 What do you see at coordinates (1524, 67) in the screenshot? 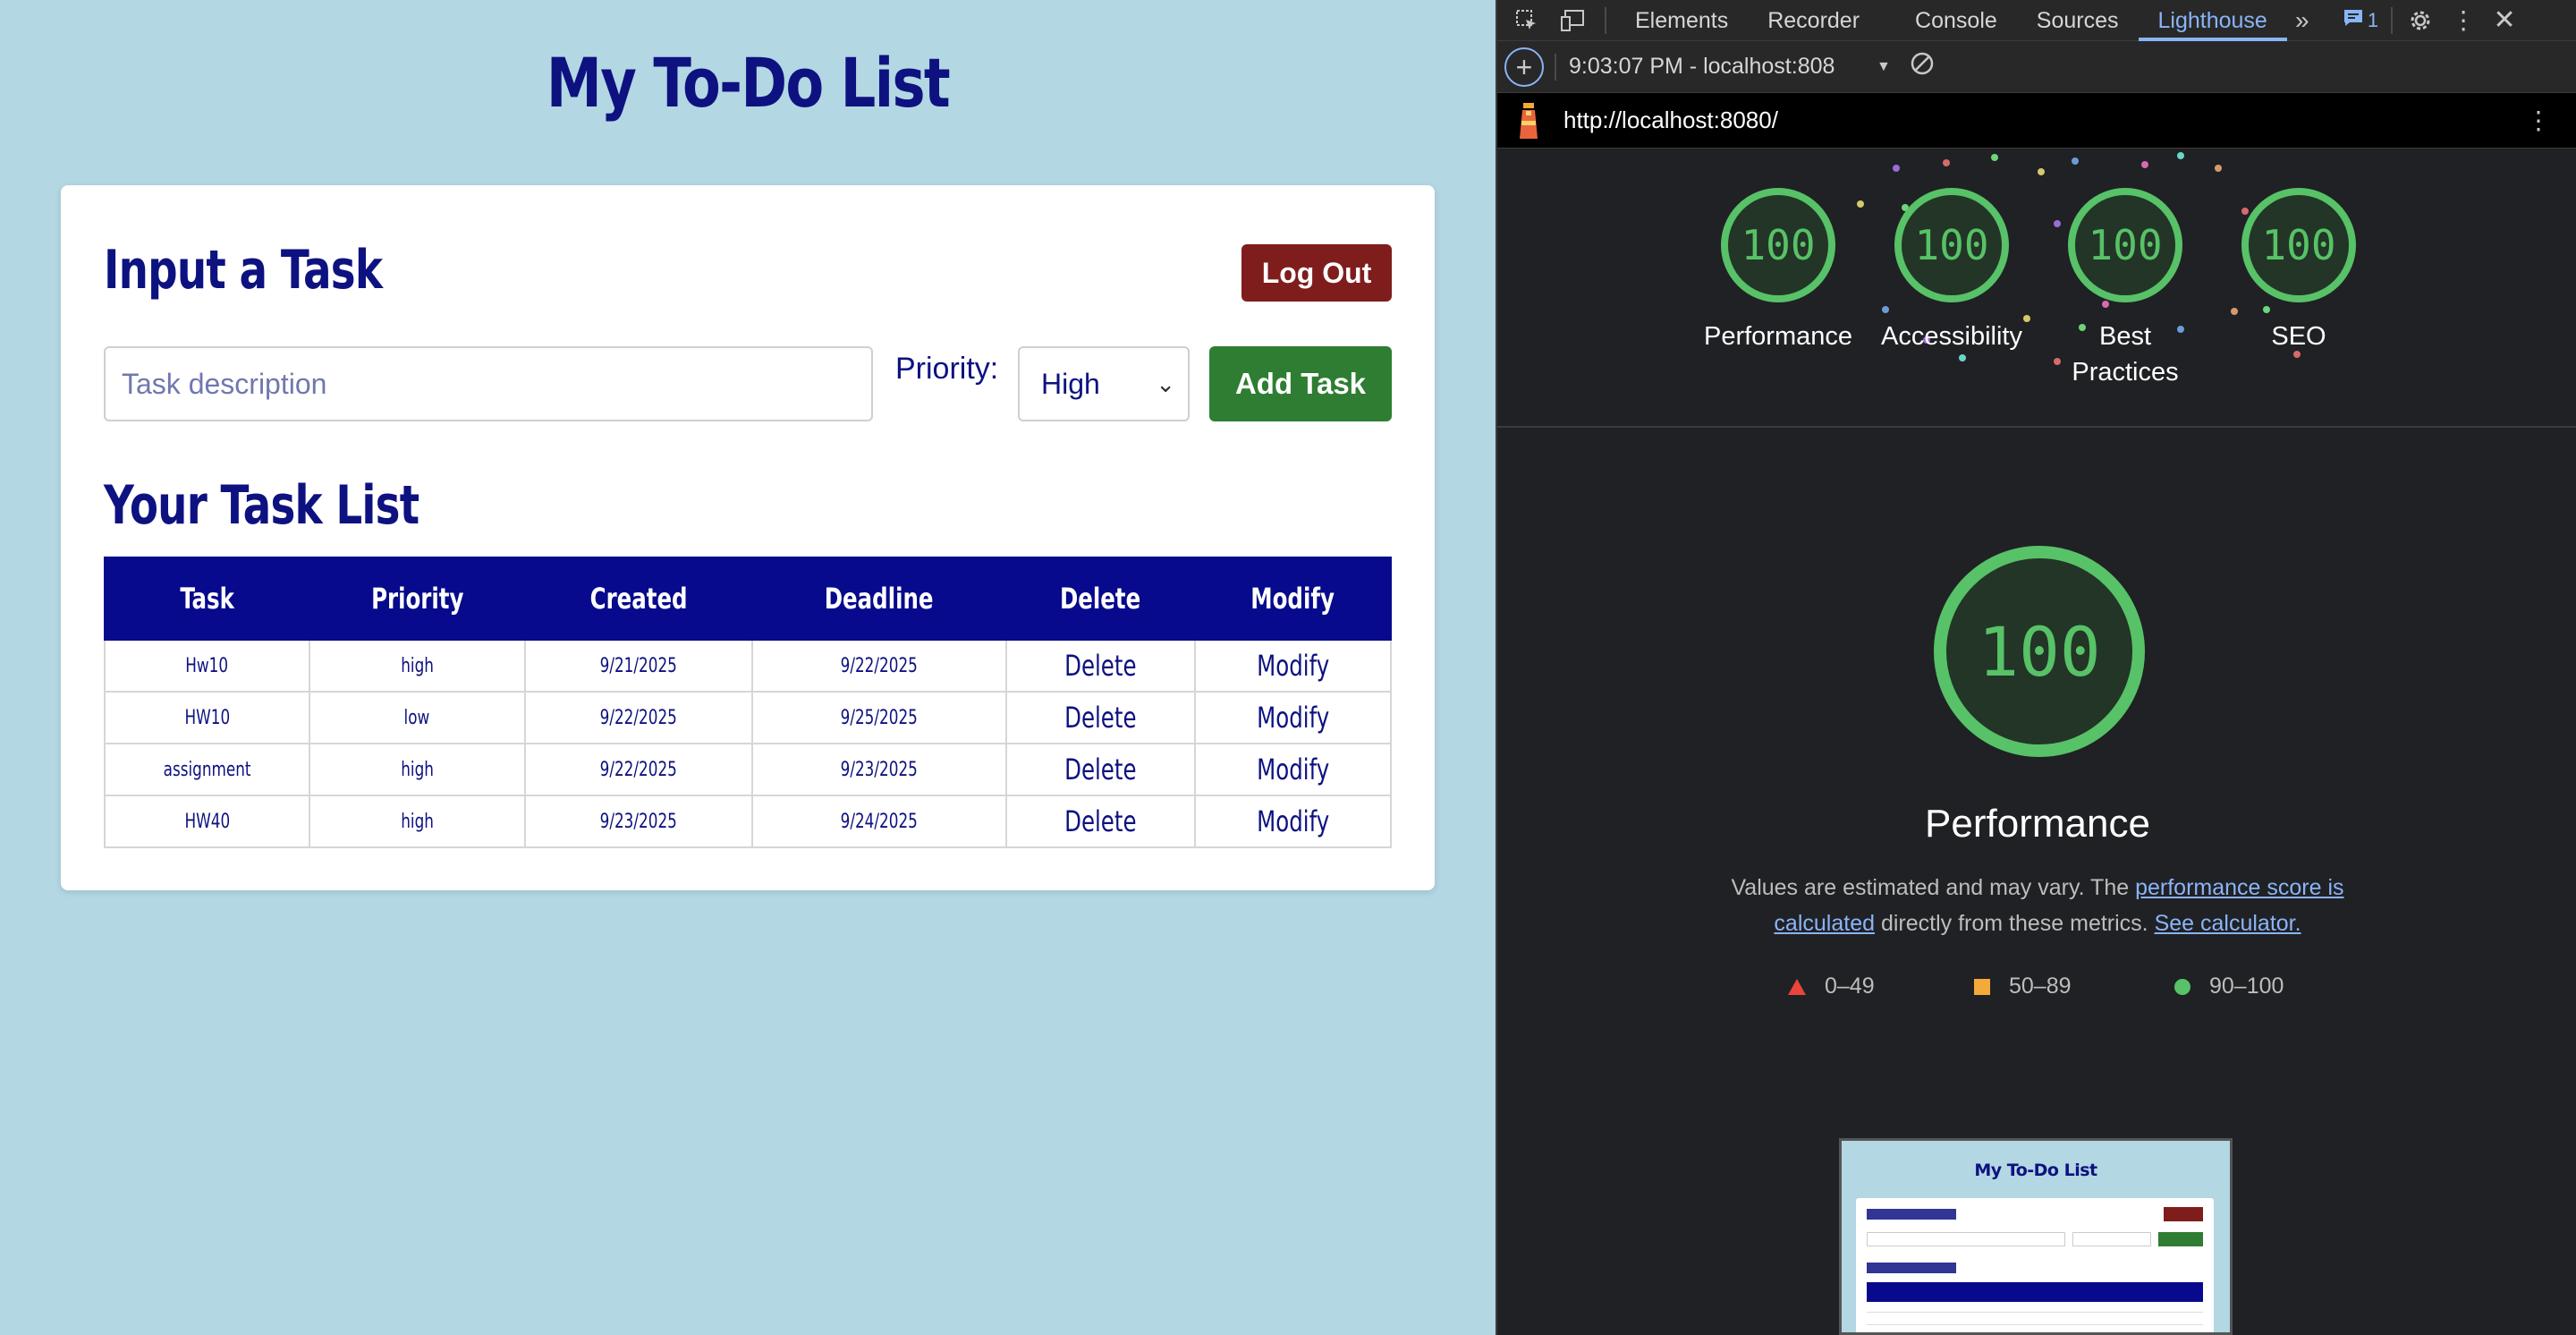
I see `new-report-icon: +` at bounding box center [1524, 67].